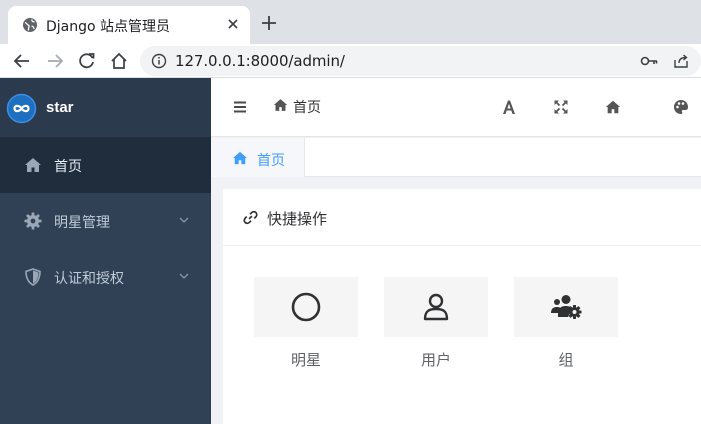 This screenshot has width=701, height=424. I want to click on link-icon, so click(250, 217).